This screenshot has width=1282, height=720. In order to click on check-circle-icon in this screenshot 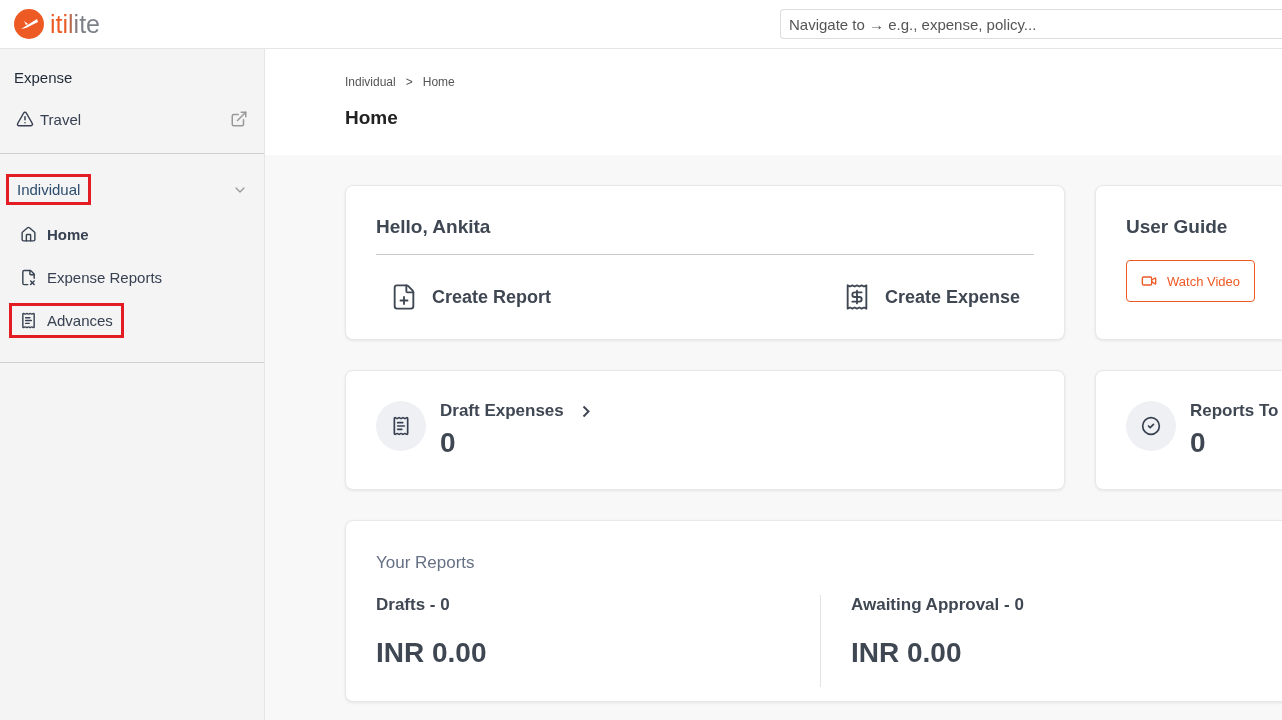, I will do `click(1151, 426)`.